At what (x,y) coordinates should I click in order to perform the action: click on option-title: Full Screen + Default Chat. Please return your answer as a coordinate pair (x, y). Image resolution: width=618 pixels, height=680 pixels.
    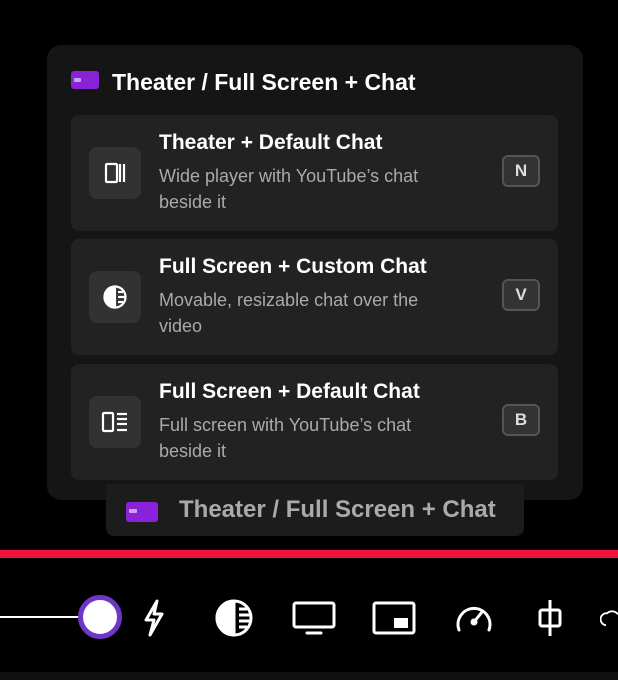
    Looking at the image, I should click on (289, 391).